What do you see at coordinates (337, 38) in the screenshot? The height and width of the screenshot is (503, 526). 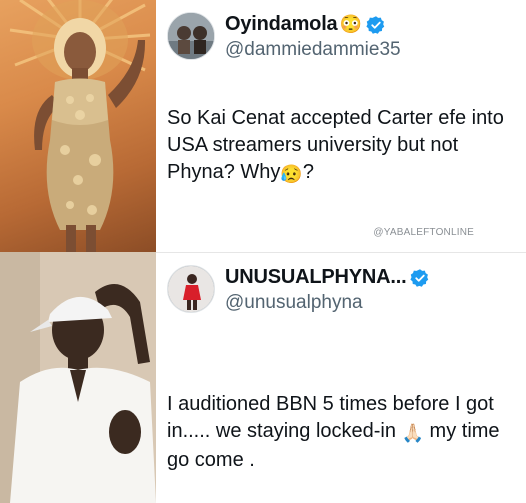 I see `tweet-header: Oyindamola 😳 @dammiedammie35` at bounding box center [337, 38].